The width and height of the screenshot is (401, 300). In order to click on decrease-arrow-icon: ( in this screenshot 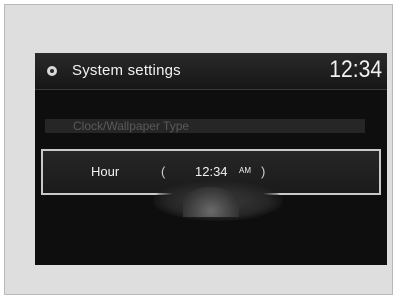, I will do `click(163, 171)`.